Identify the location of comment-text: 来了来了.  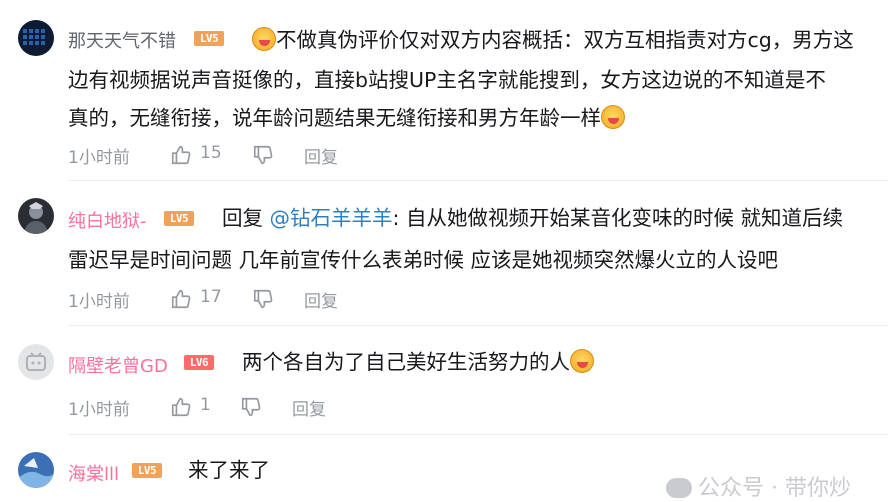
(229, 470).